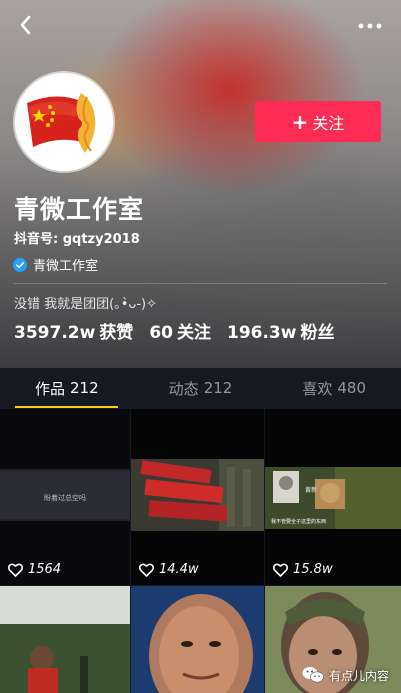 The image size is (401, 693). What do you see at coordinates (55, 333) in the screenshot?
I see `stat-likes-value: 3597.2w` at bounding box center [55, 333].